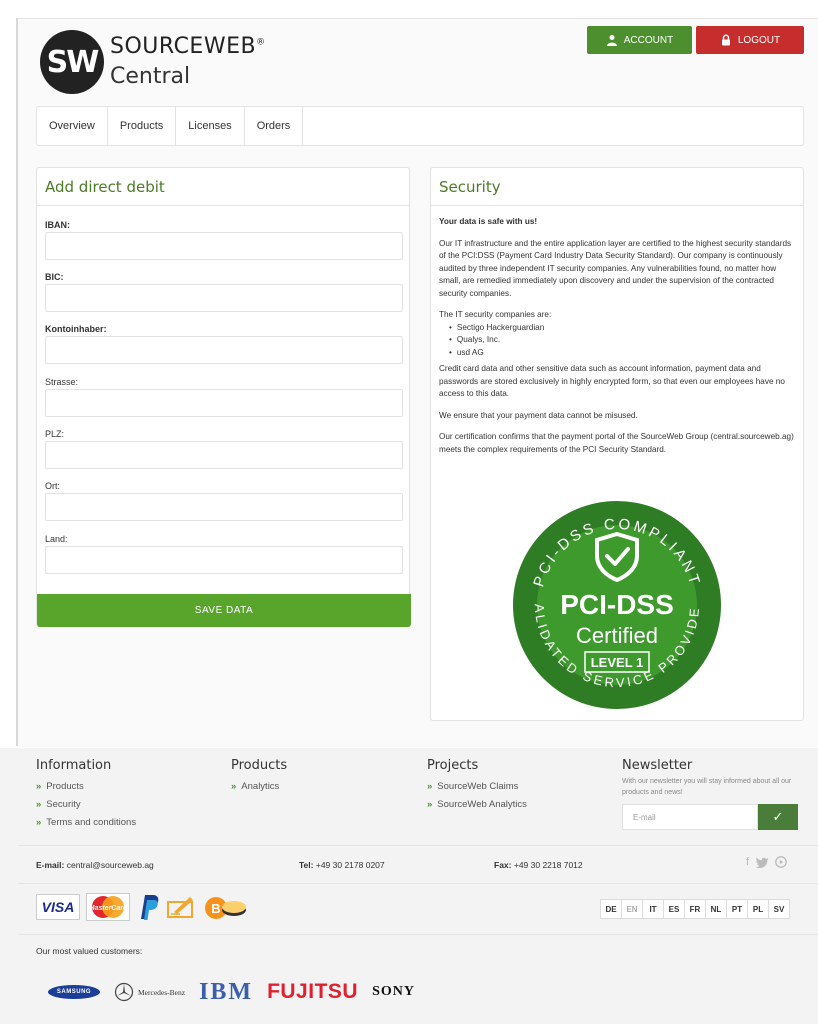 The width and height of the screenshot is (818, 1024). Describe the element at coordinates (779, 909) in the screenshot. I see `lang-sv: SV` at that location.